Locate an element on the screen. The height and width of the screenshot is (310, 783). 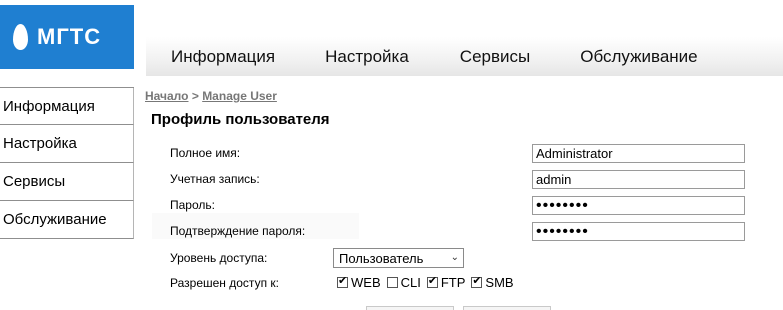
access-level-label: Уровень доступа: is located at coordinates (219, 258).